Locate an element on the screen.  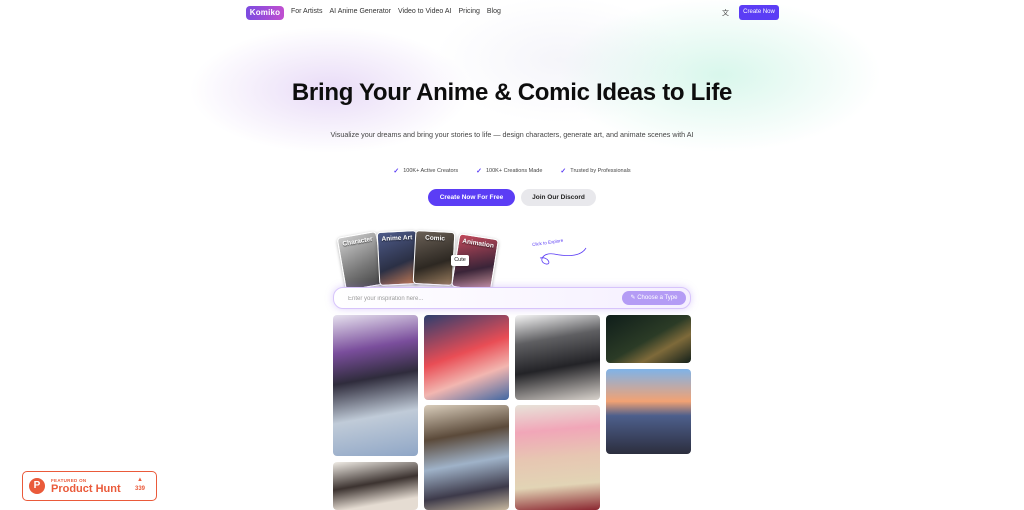
card-label: Character is located at coordinates (358, 241).